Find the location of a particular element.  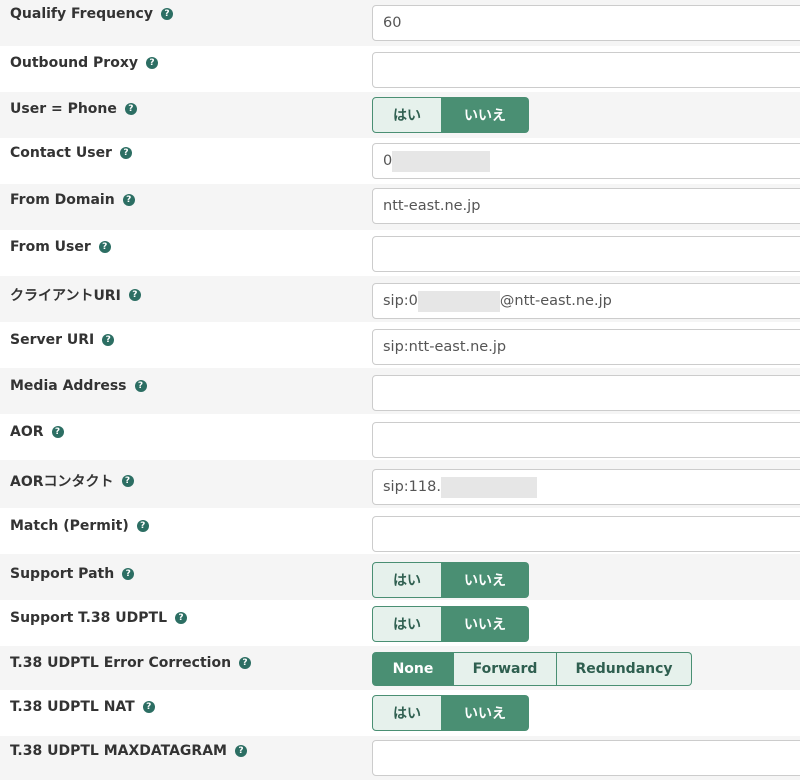

row-media-address: Media Address ? is located at coordinates (400, 391).